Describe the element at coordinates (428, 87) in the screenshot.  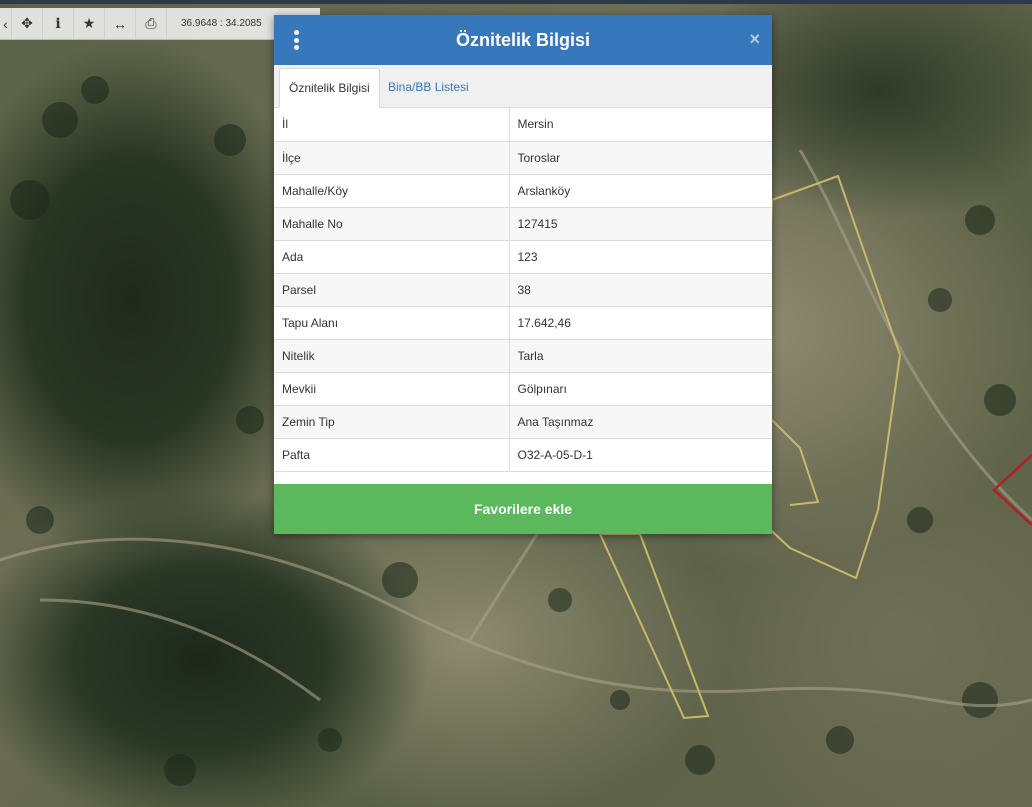
I see `tab-building-list: Bina/BB Listesi` at that location.